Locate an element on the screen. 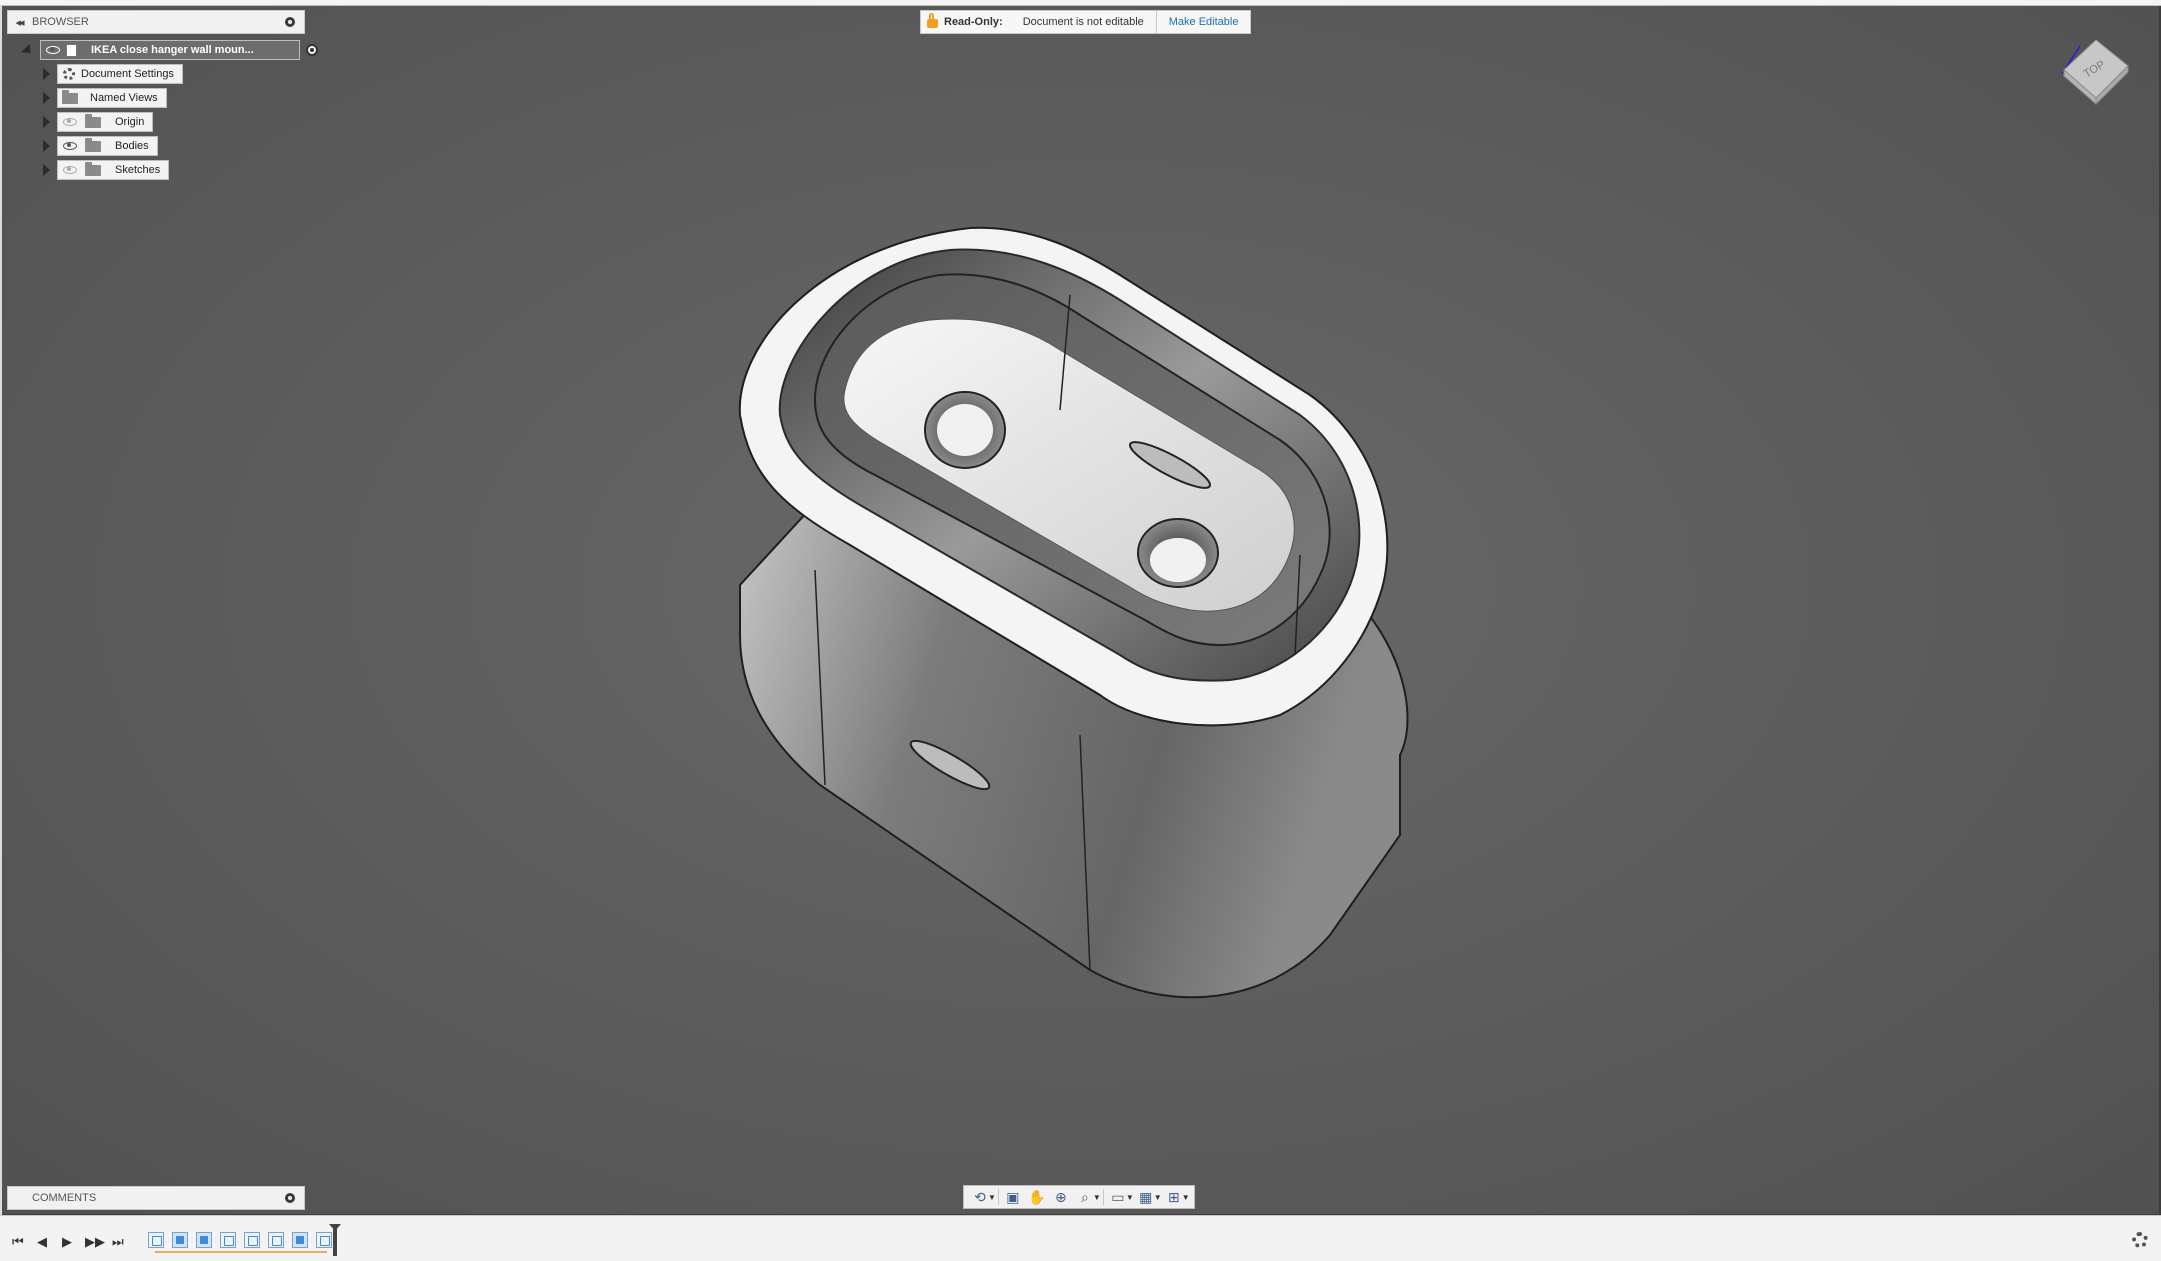 Image resolution: width=2161 pixels, height=1261 pixels. browser-item-label: Document Settings is located at coordinates (127, 74).